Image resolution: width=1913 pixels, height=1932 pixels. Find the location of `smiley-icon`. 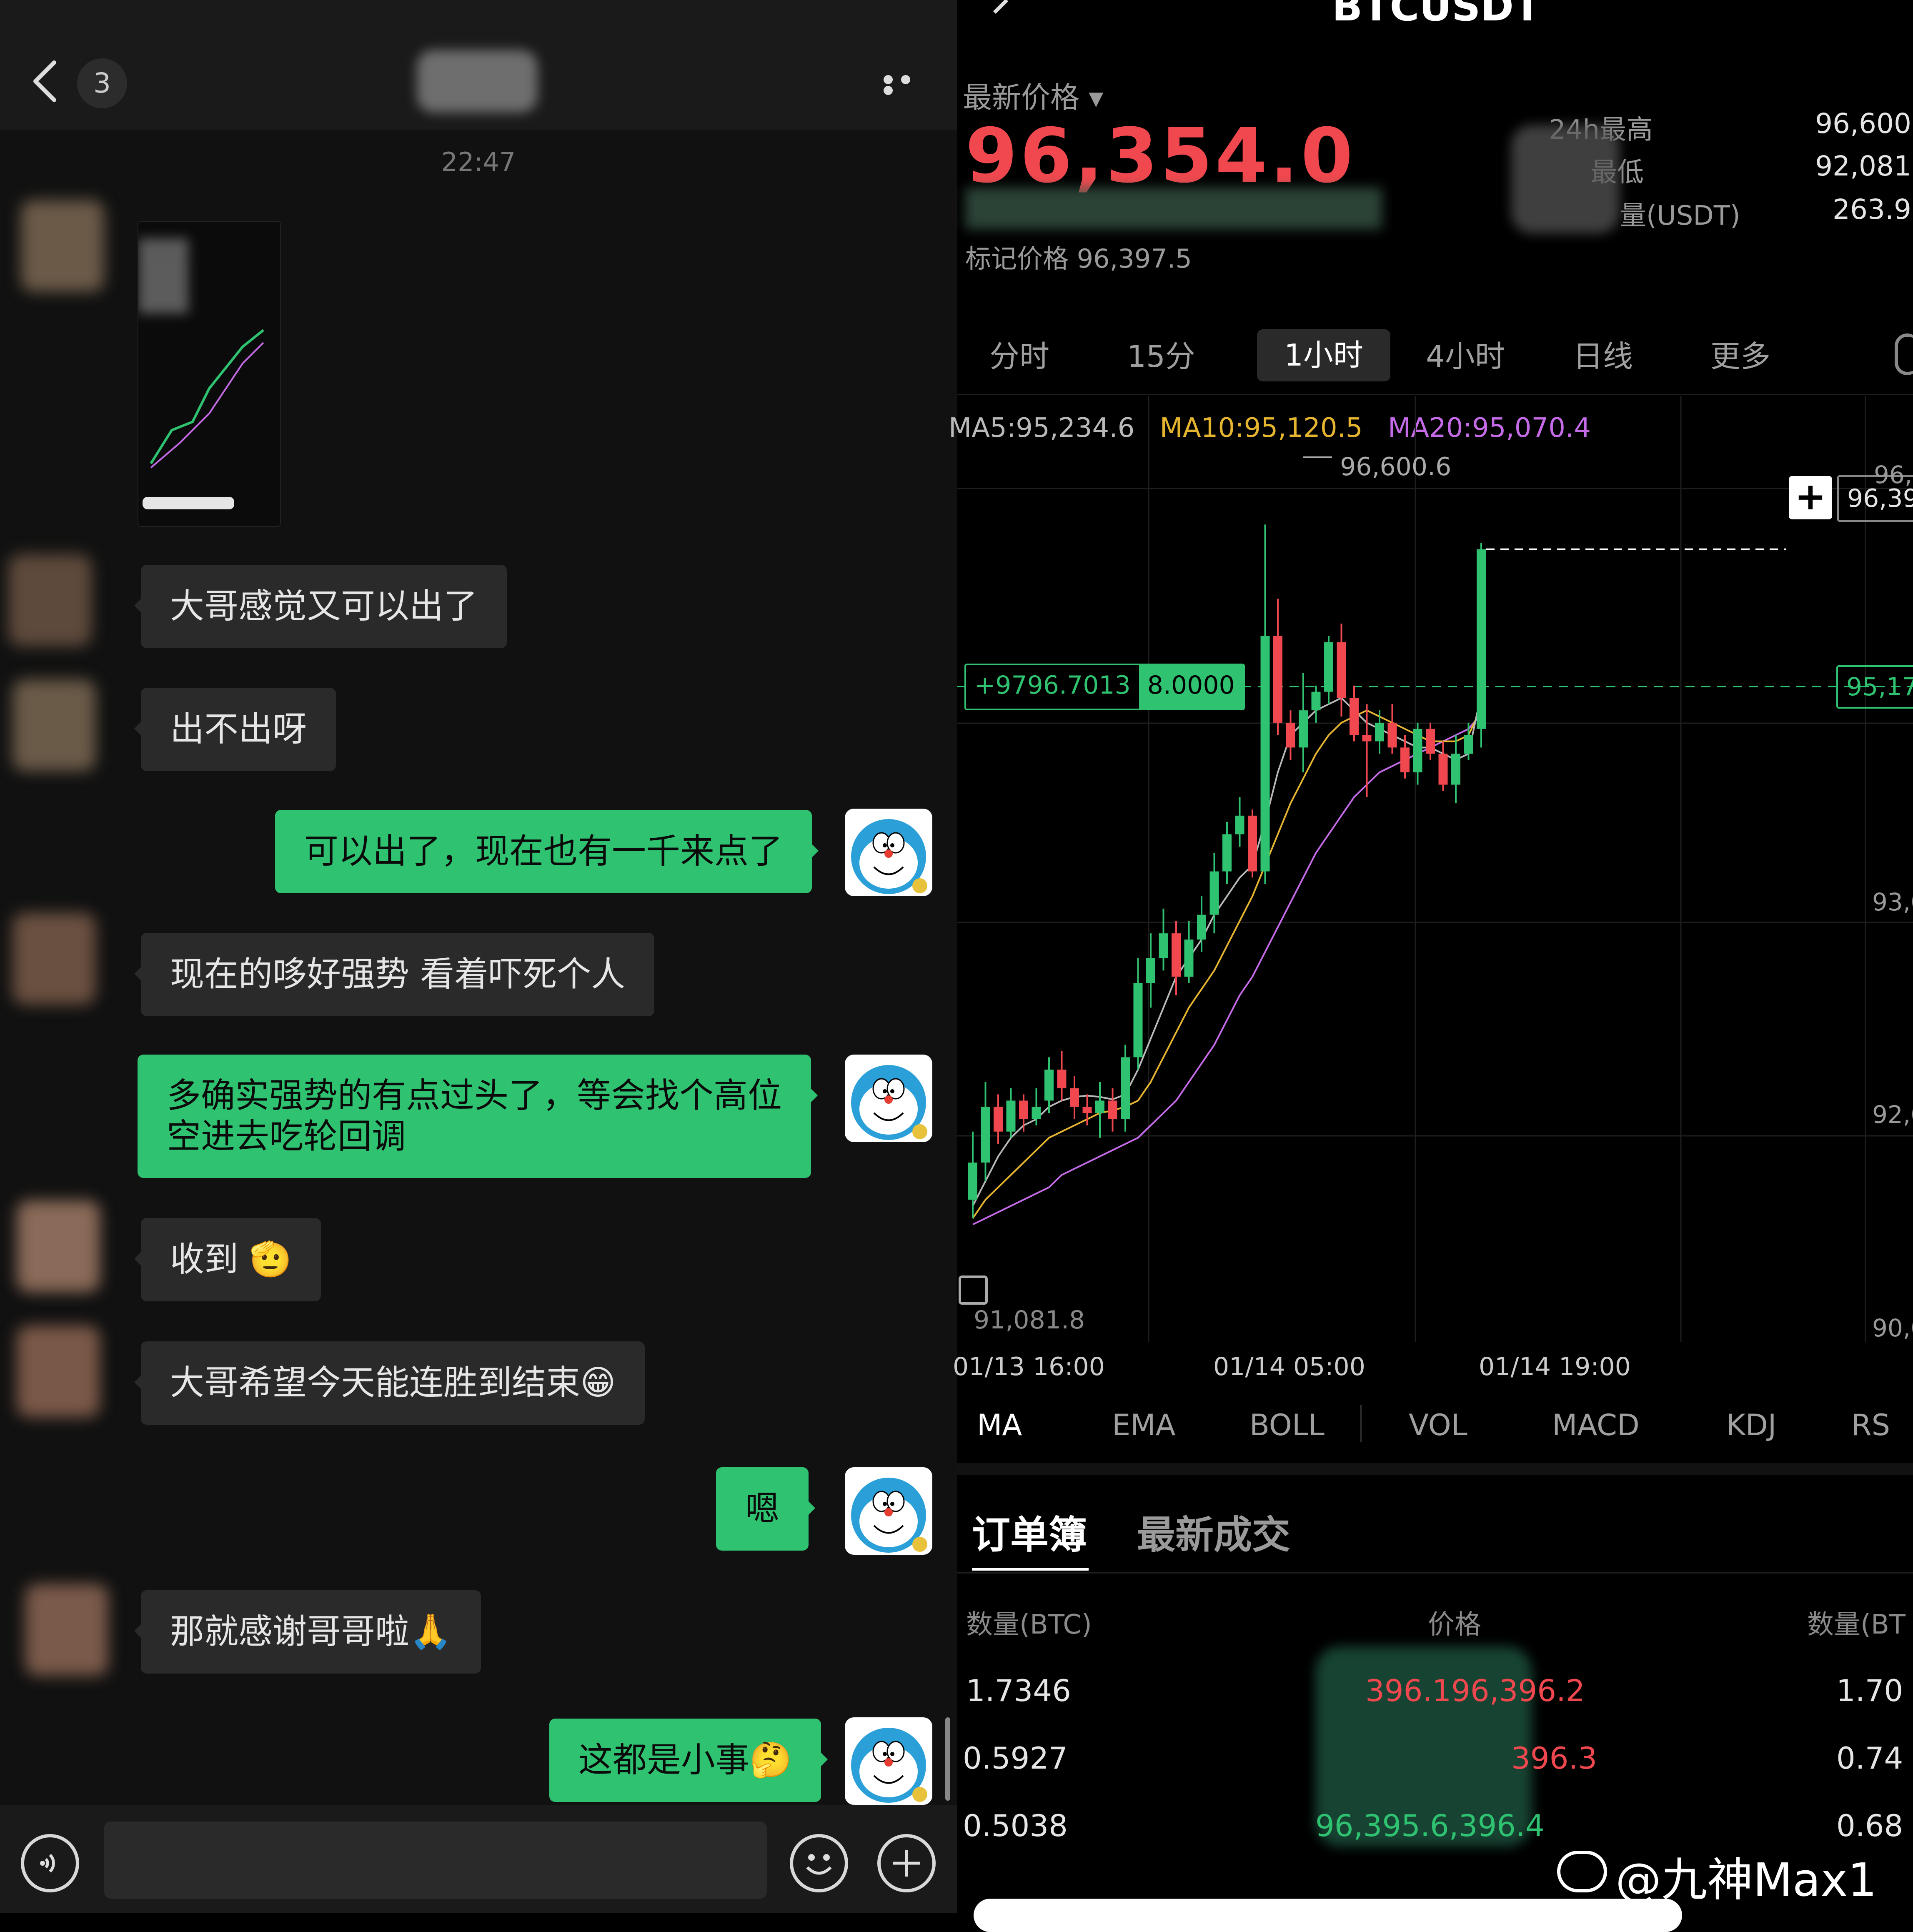

smiley-icon is located at coordinates (819, 1864).